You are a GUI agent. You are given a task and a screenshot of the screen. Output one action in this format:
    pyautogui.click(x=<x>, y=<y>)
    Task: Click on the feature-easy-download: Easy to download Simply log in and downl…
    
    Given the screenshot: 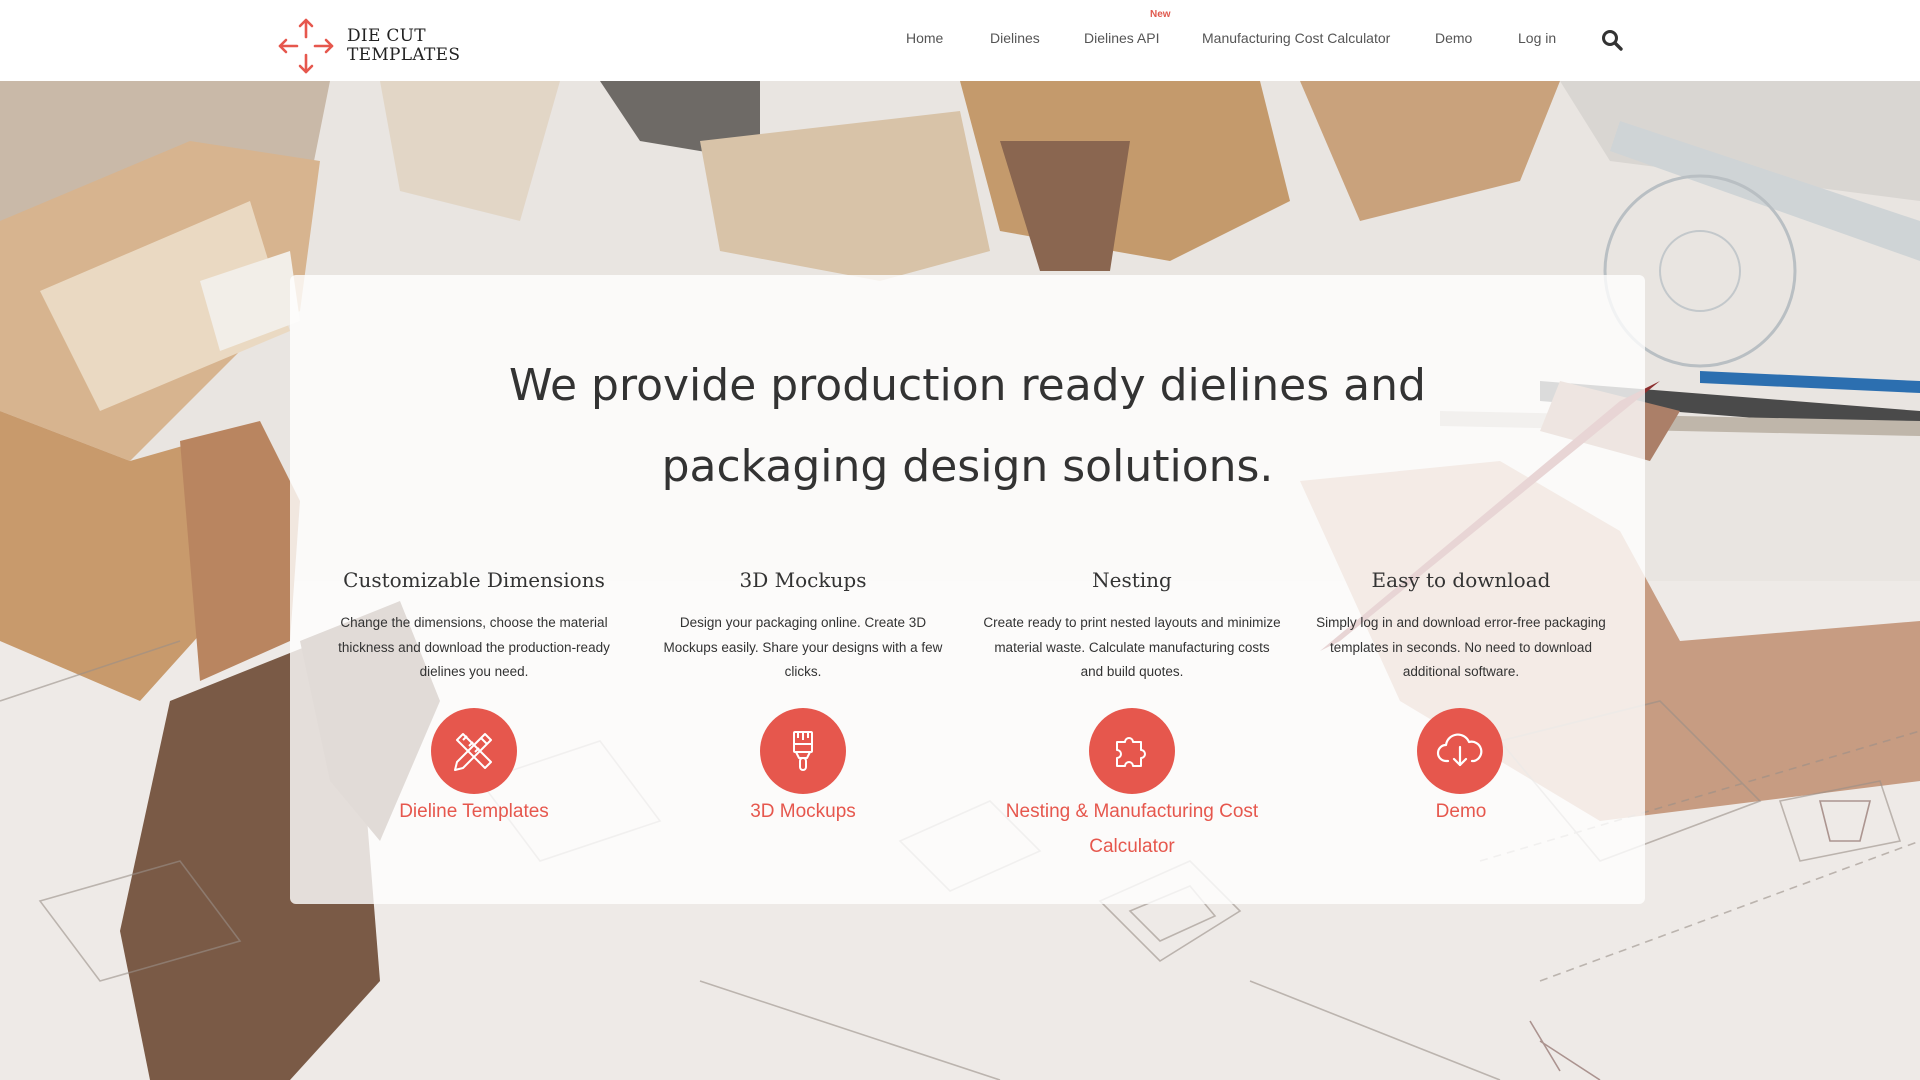 What is the action you would take?
    pyautogui.click(x=1461, y=625)
    